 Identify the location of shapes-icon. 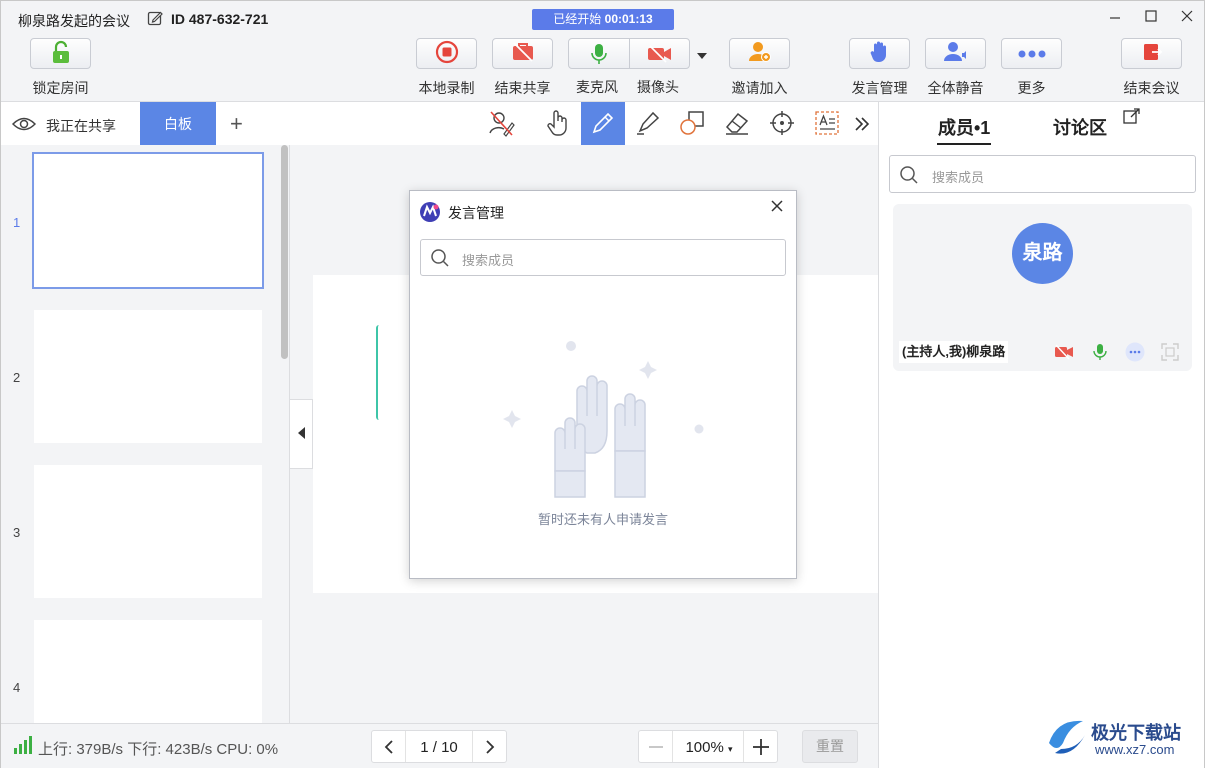
(693, 124).